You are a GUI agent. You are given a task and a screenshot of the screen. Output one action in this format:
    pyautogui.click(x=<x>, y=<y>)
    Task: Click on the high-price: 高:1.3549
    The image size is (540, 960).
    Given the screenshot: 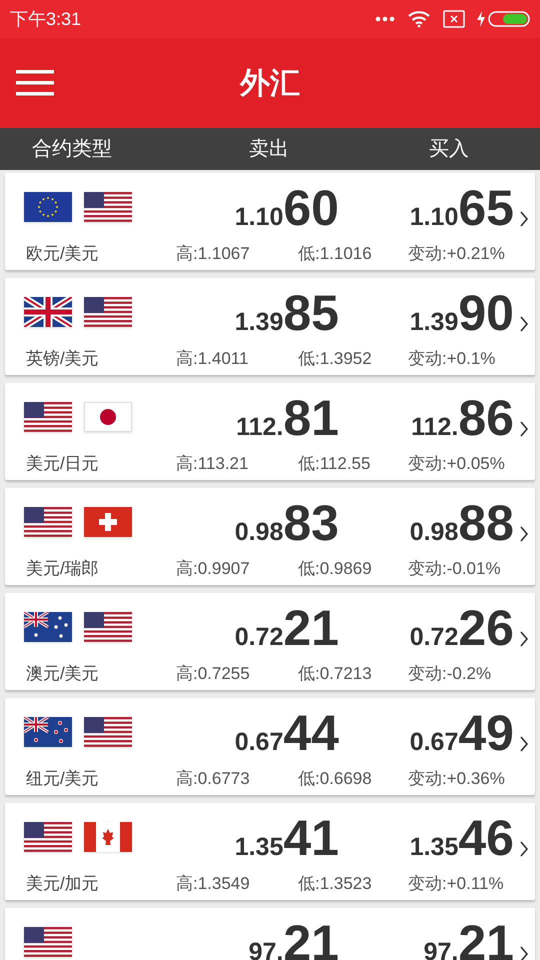 What is the action you would take?
    pyautogui.click(x=213, y=884)
    